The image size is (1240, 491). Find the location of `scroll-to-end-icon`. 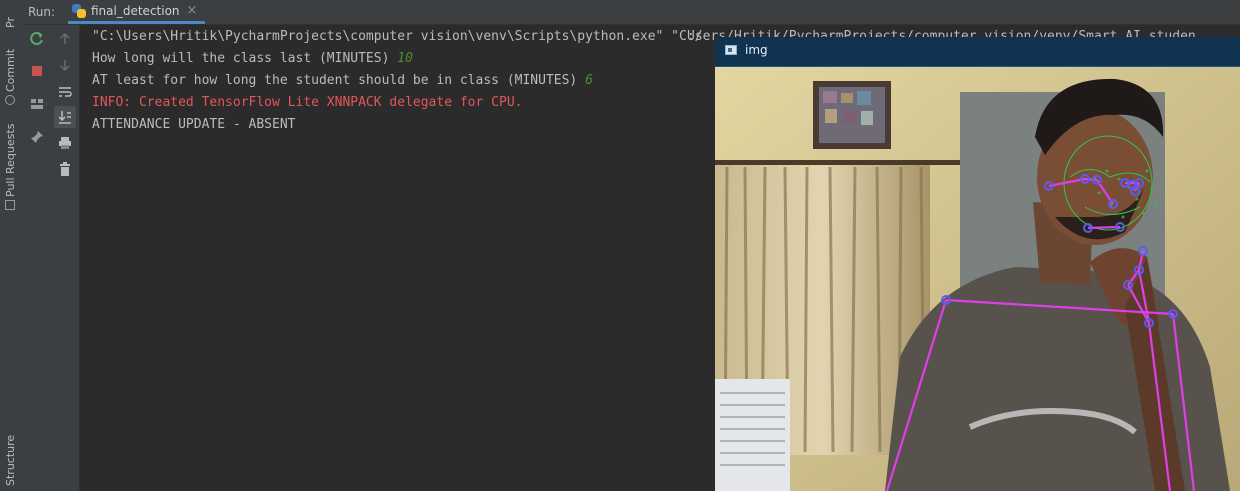

scroll-to-end-icon is located at coordinates (65, 117).